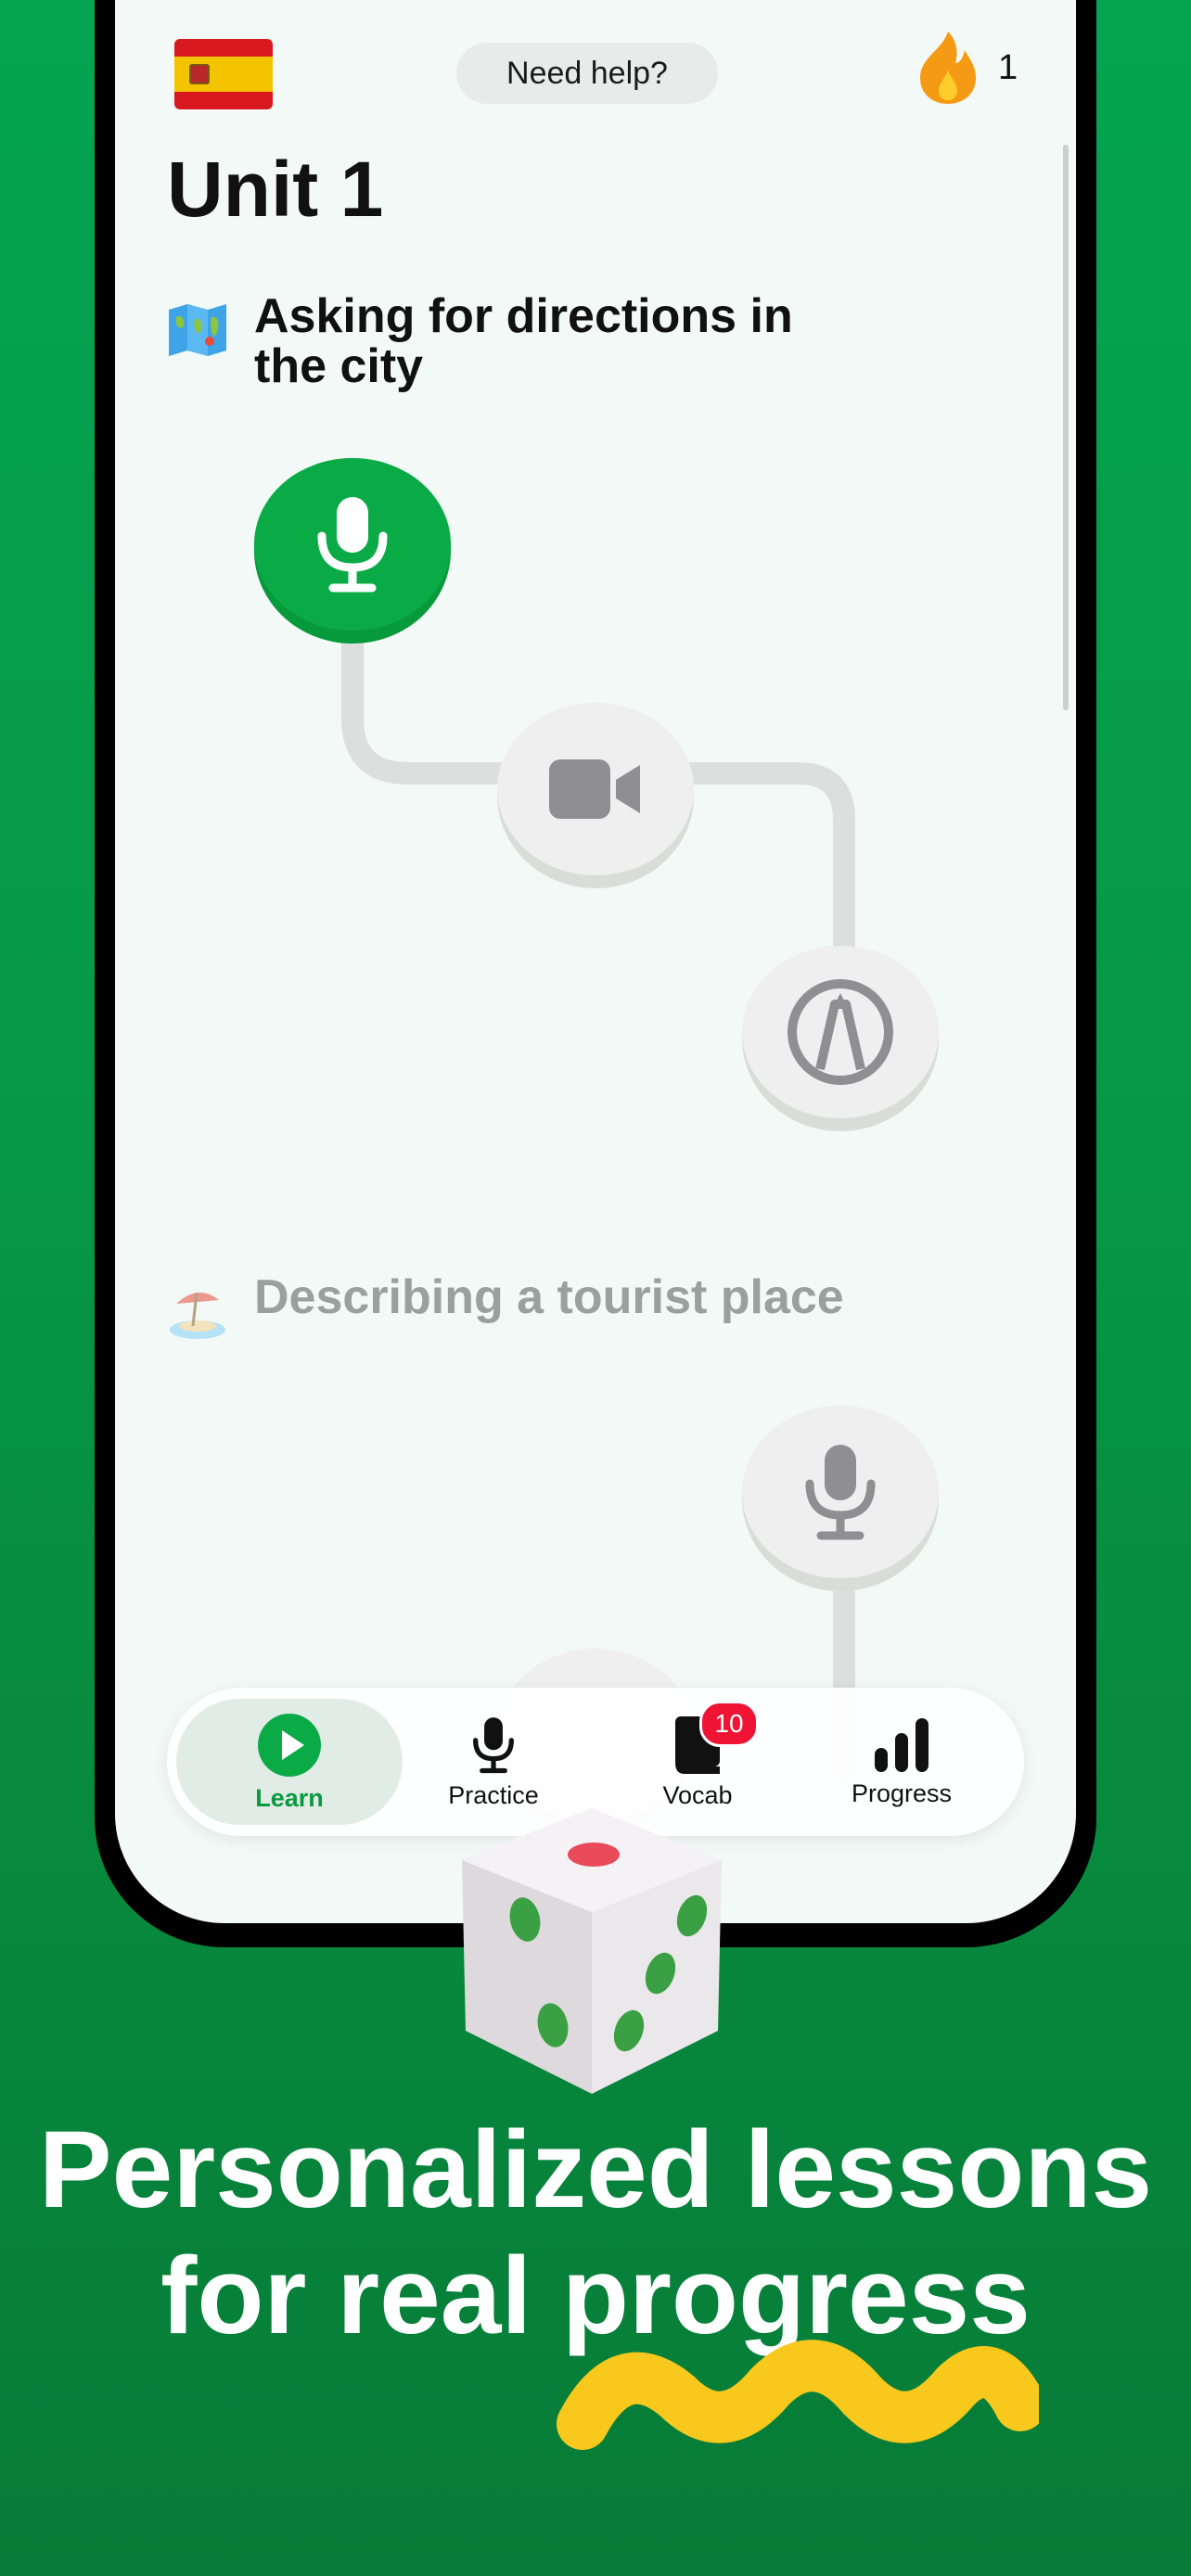 The image size is (1191, 2576). I want to click on lesson-node-video, so click(595, 796).